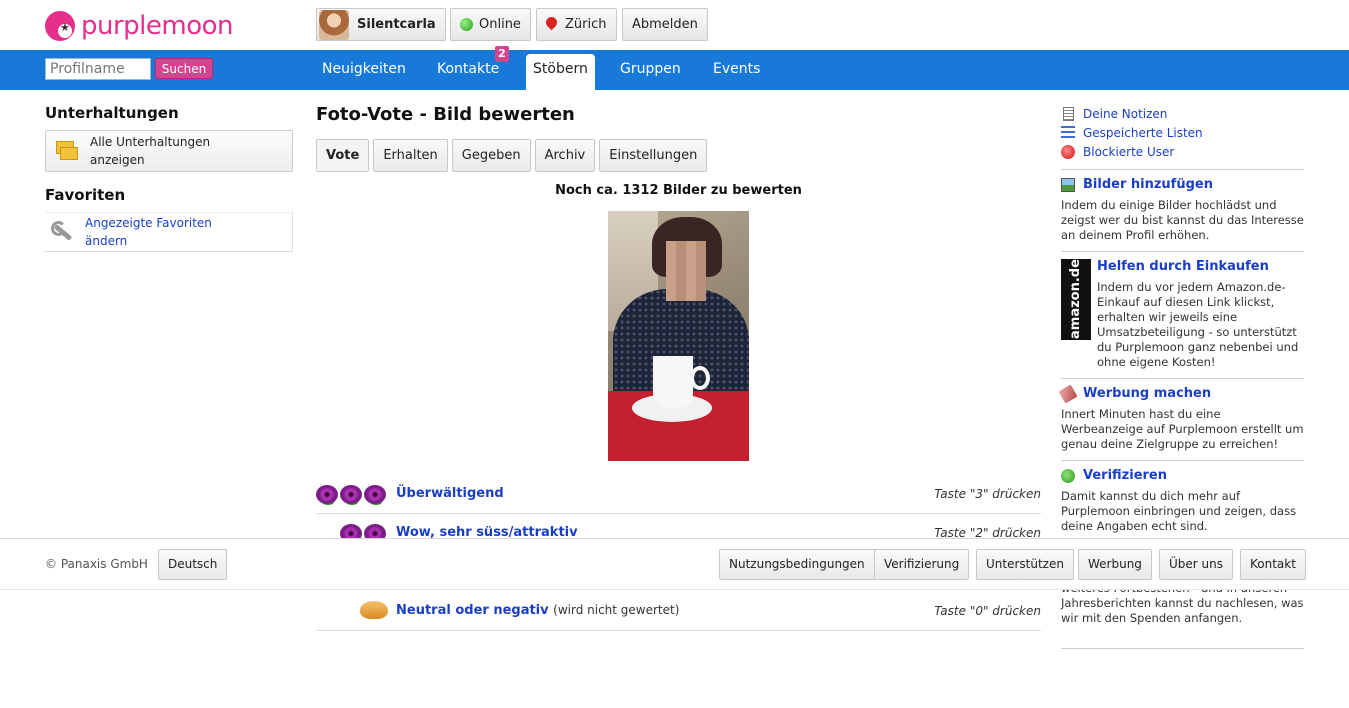 The height and width of the screenshot is (708, 1349). Describe the element at coordinates (1076, 299) in the screenshot. I see `amazon-logo: amazon.de` at that location.